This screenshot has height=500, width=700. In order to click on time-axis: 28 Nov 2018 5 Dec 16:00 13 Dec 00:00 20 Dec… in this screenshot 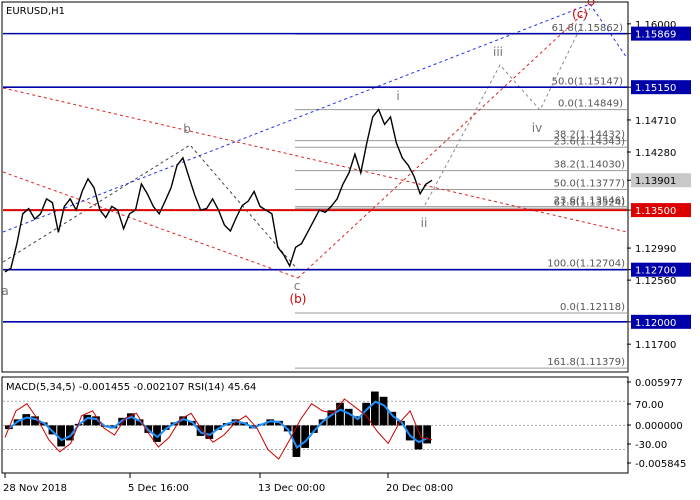, I will do `click(228, 483)`.